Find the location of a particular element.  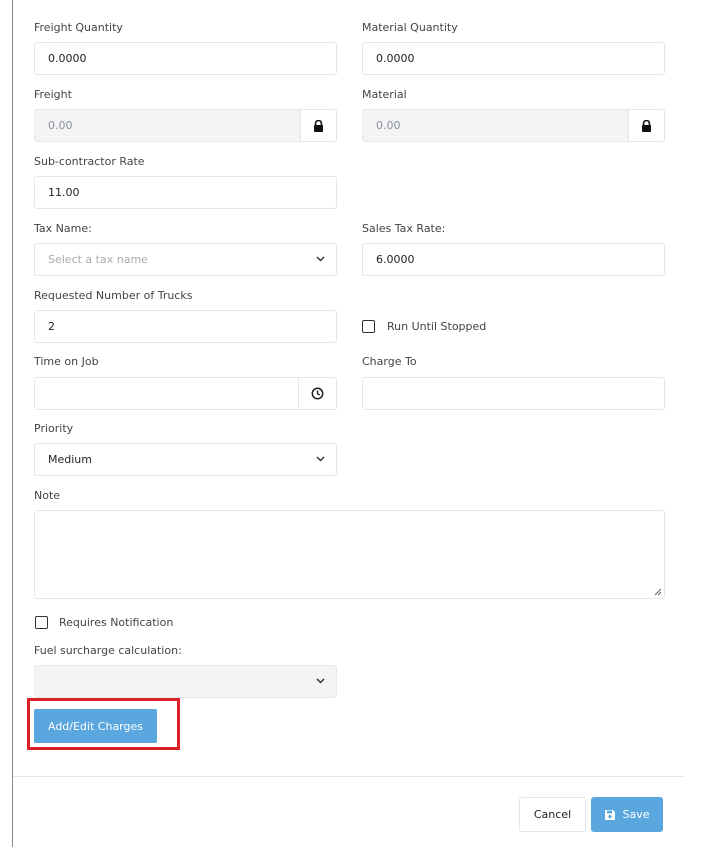

freight-label: Freight is located at coordinates (53, 94).